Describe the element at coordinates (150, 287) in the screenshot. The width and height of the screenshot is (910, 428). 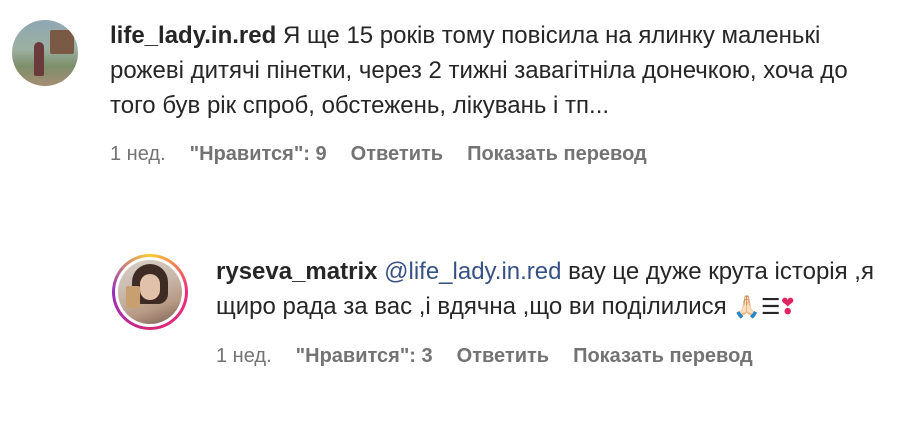
I see `avatar-photo-face` at that location.